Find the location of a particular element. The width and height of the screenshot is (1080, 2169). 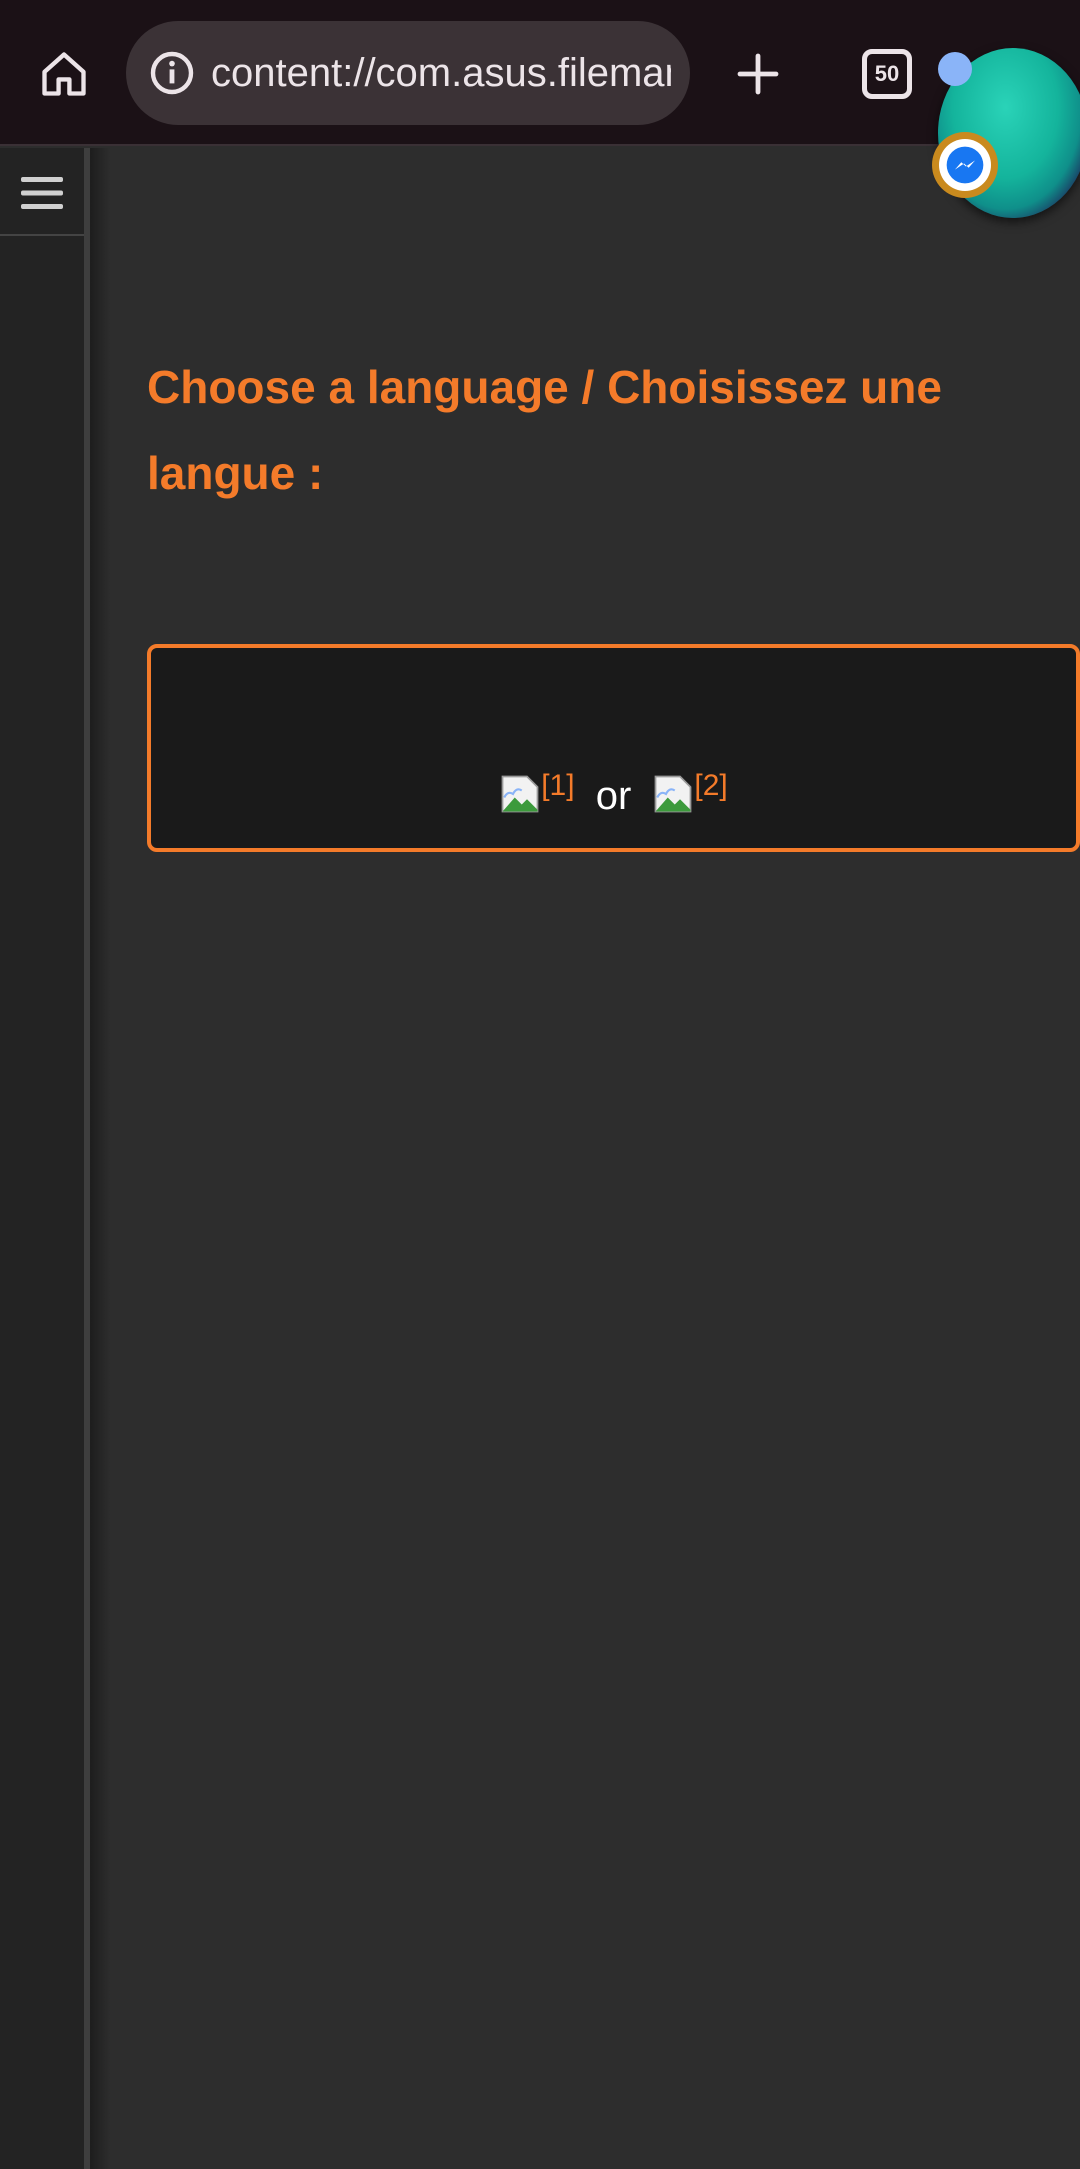

home-icon is located at coordinates (64, 74).